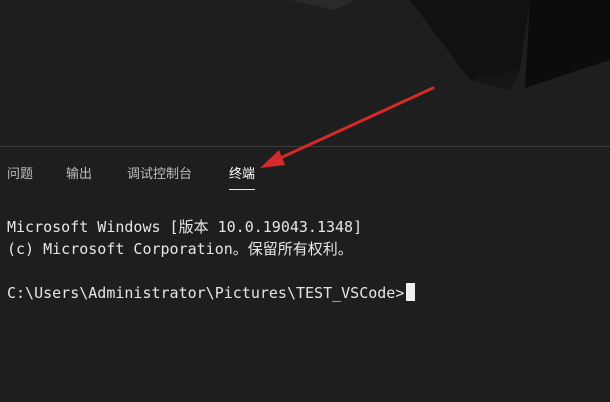 This screenshot has height=402, width=610. I want to click on tab-terminal: 终端, so click(242, 175).